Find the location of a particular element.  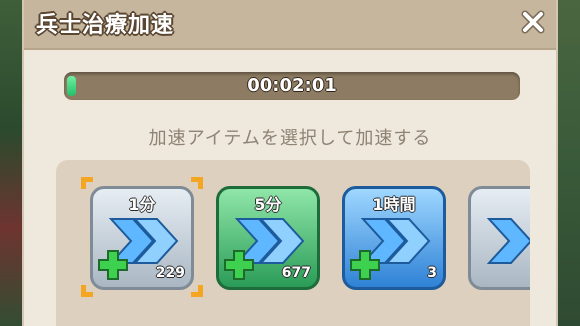

speedup-item-partial is located at coordinates (499, 238).